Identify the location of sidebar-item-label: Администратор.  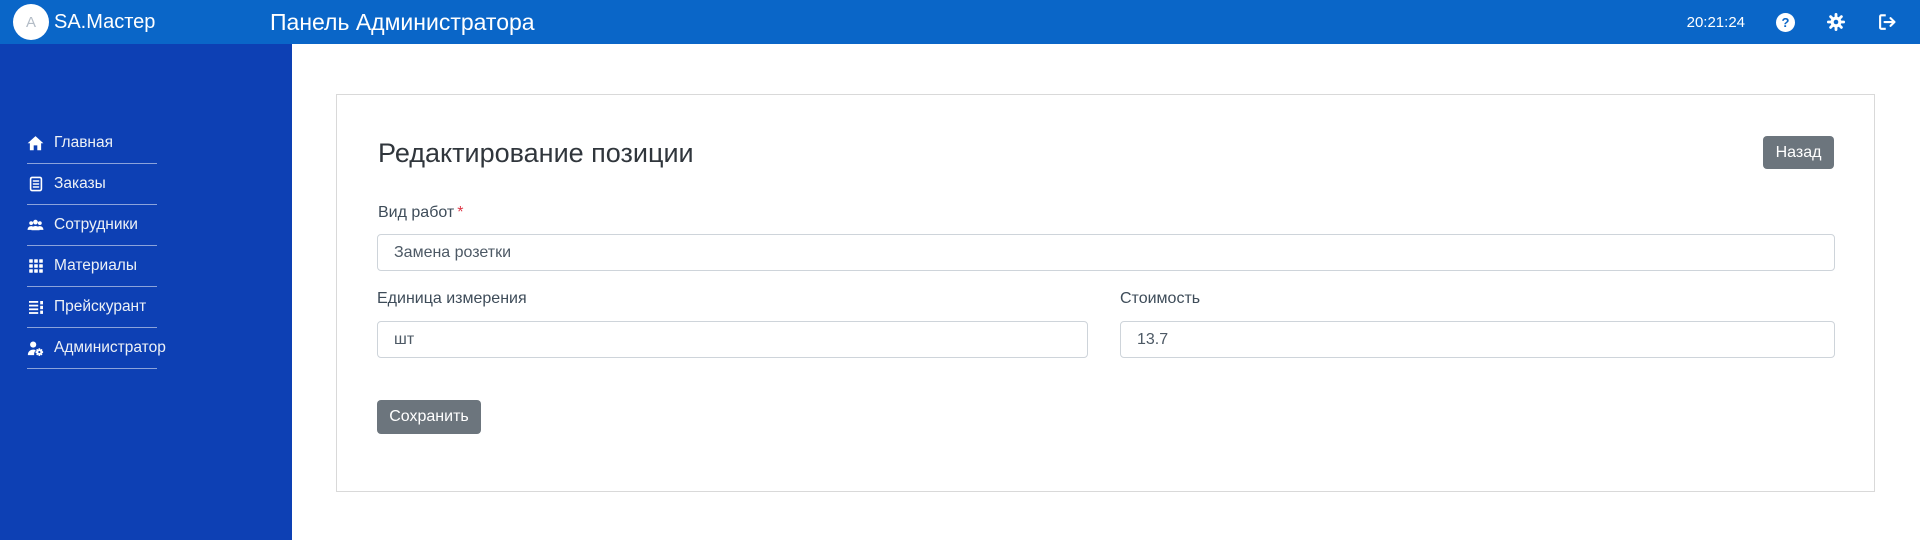
(110, 347).